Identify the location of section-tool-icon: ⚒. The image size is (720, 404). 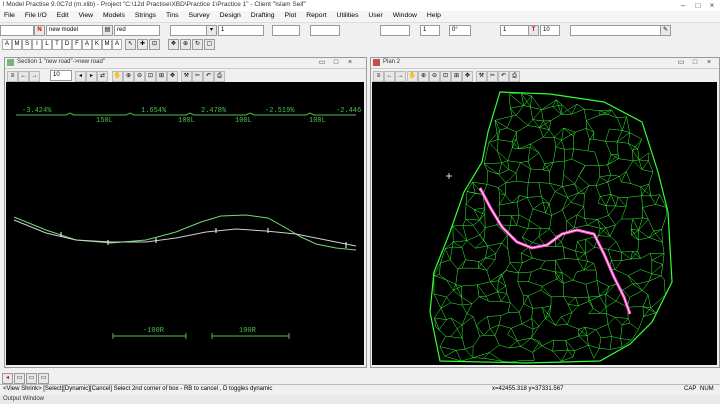
(186, 76).